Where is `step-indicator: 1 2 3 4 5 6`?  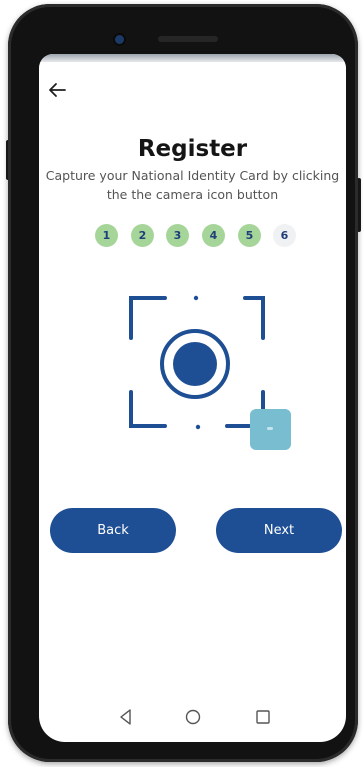
step-indicator: 1 2 3 4 5 6 is located at coordinates (200, 236).